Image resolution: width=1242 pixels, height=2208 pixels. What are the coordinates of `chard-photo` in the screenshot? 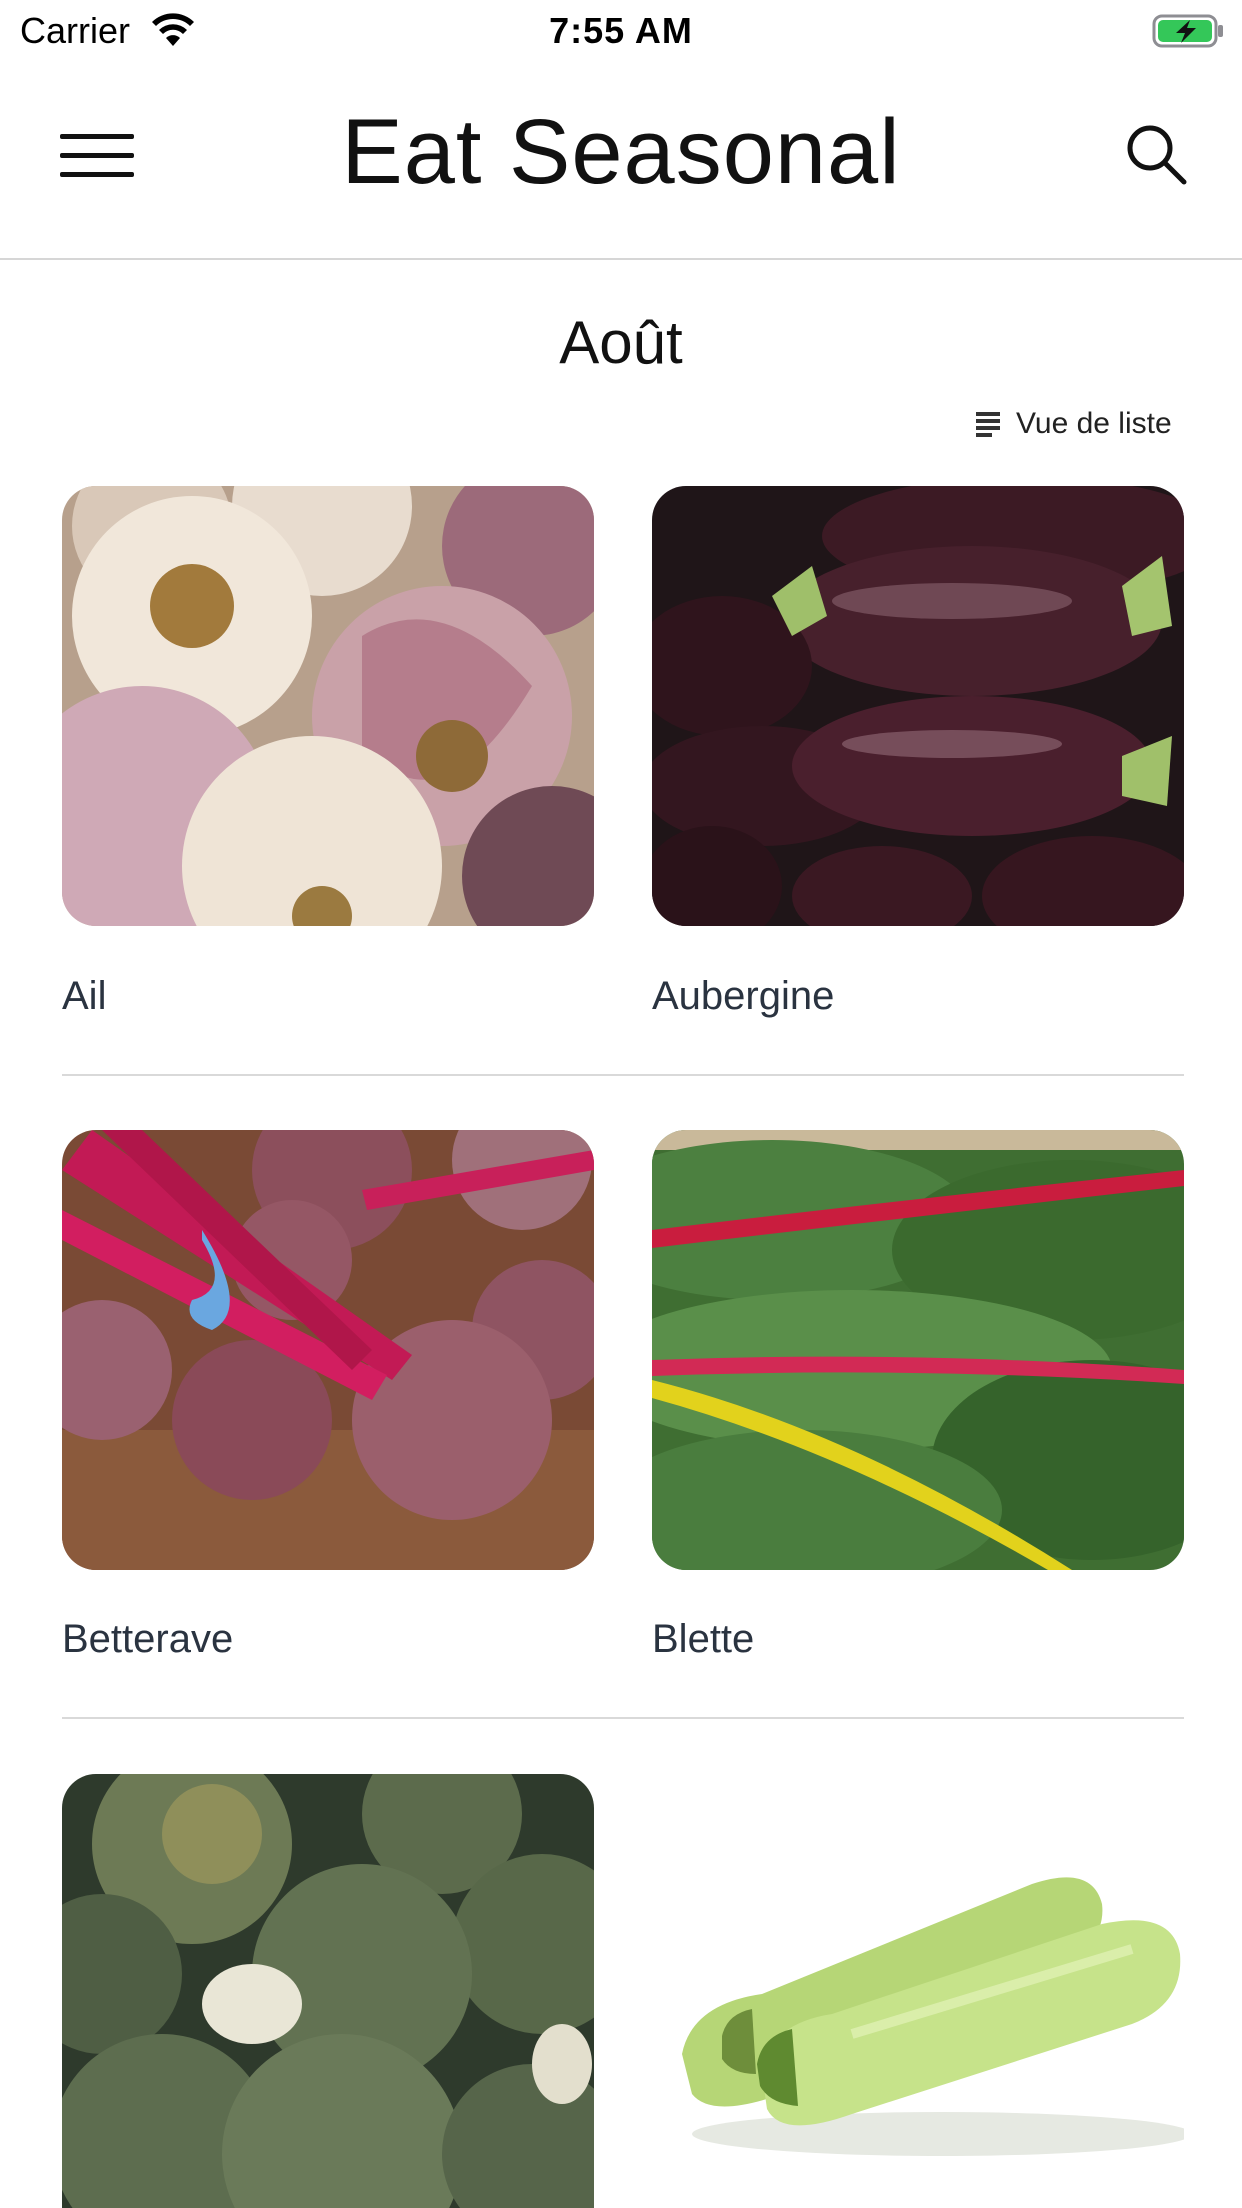 It's located at (918, 1350).